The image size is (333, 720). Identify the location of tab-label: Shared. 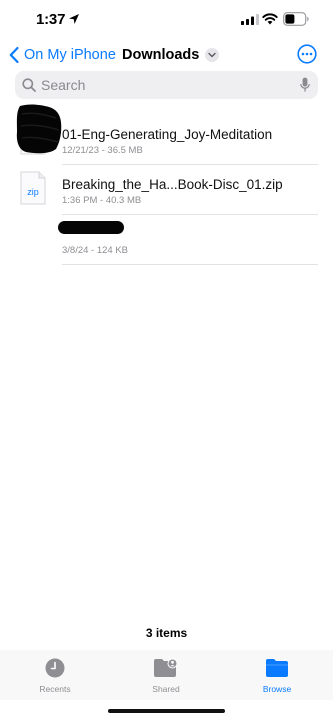
(166, 689).